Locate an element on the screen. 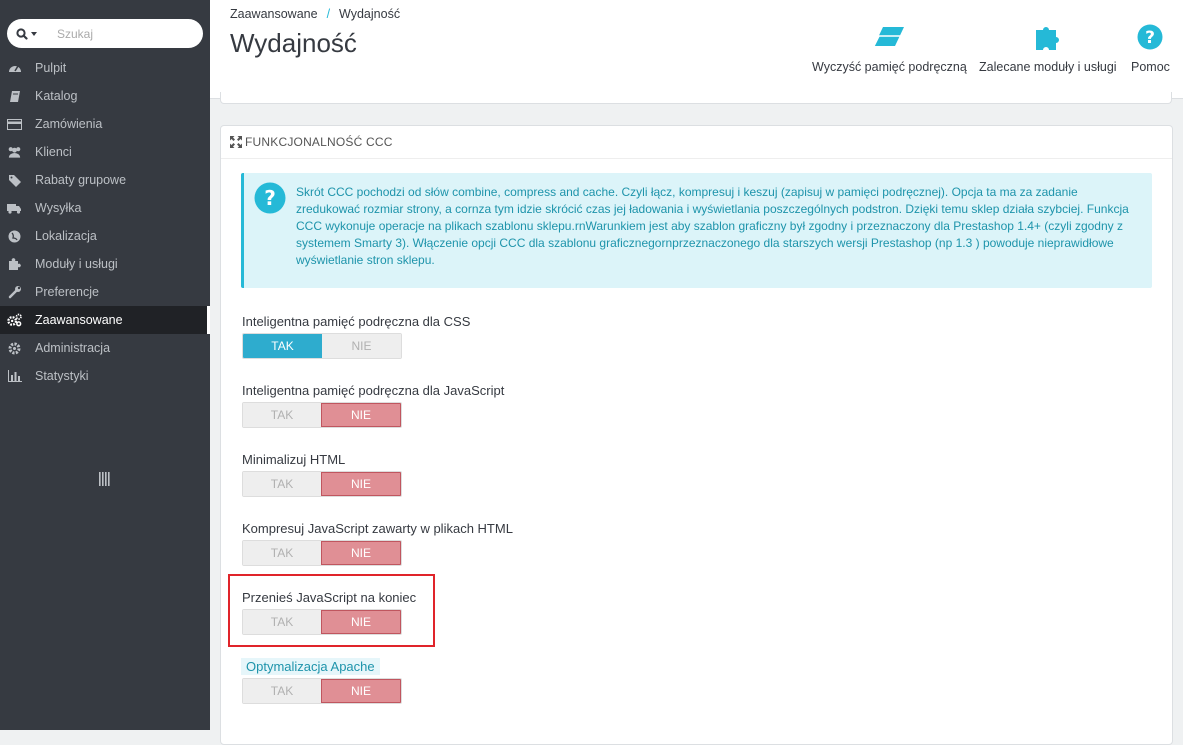 The image size is (1183, 745). switch-minify-html: TAK NIE is located at coordinates (322, 484).